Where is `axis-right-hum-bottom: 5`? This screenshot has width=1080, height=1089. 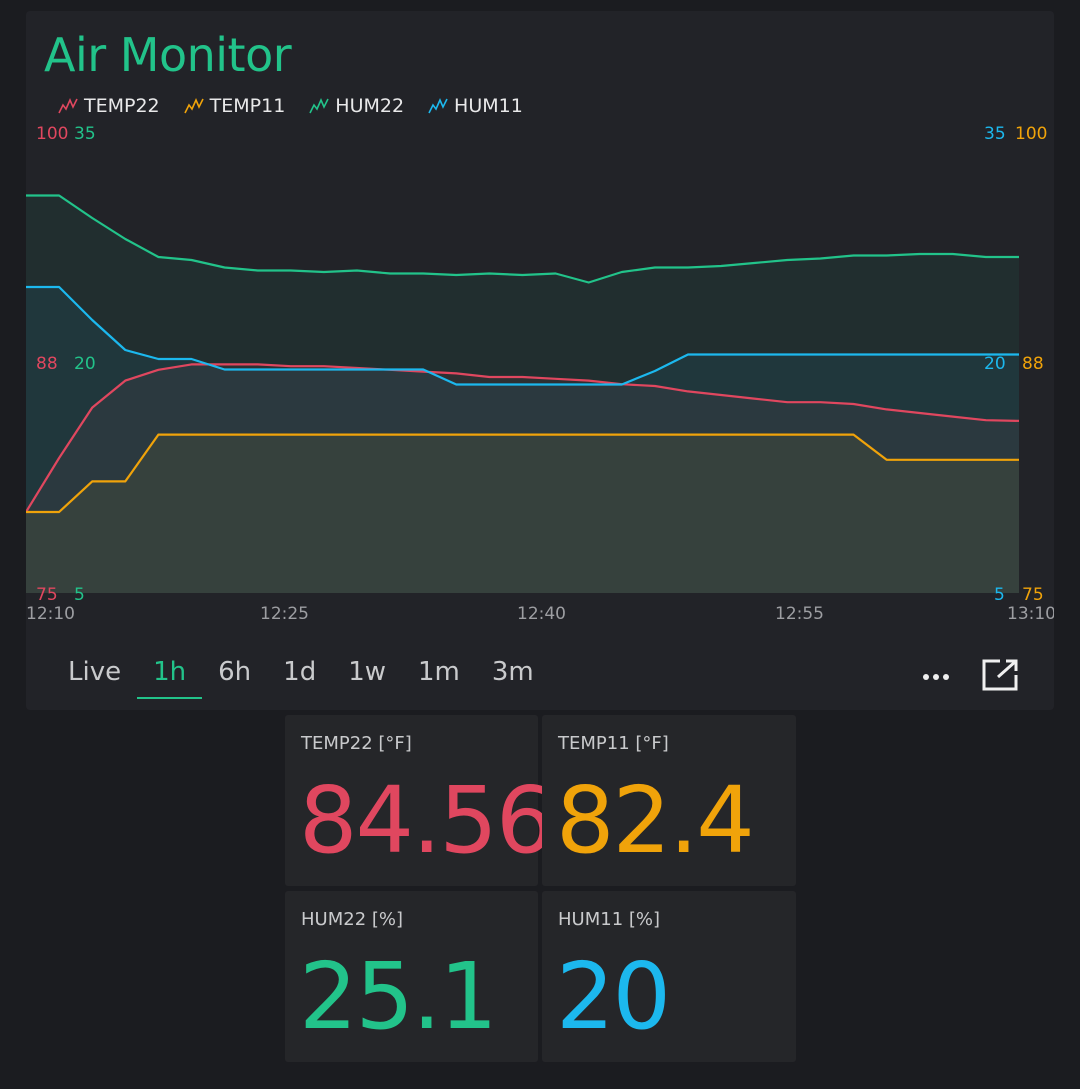 axis-right-hum-bottom: 5 is located at coordinates (999, 595).